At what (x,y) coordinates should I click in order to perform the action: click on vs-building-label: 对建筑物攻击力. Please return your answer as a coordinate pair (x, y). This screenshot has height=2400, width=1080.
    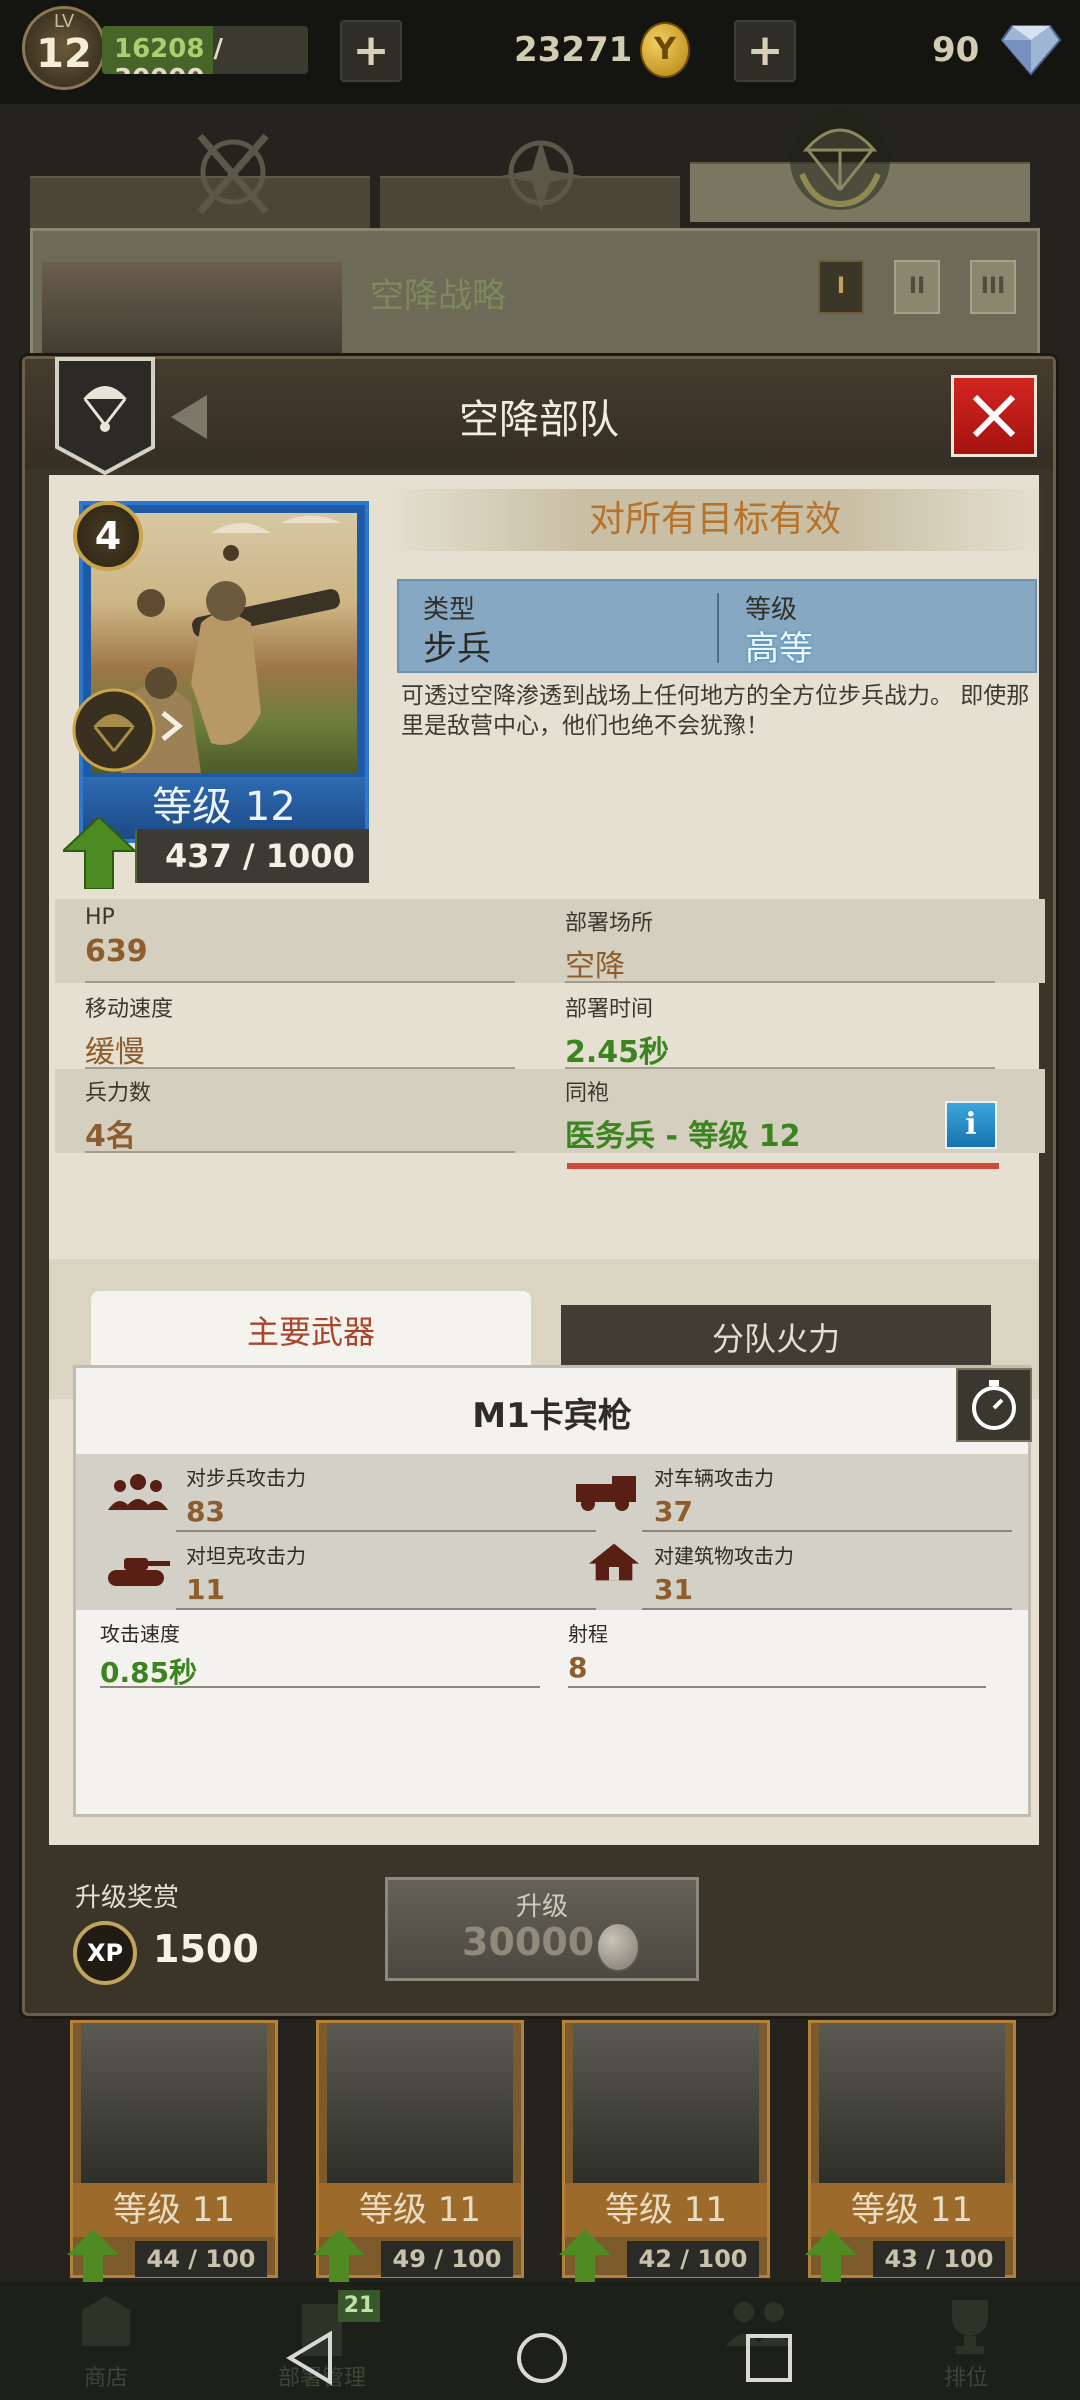
    Looking at the image, I should click on (724, 1556).